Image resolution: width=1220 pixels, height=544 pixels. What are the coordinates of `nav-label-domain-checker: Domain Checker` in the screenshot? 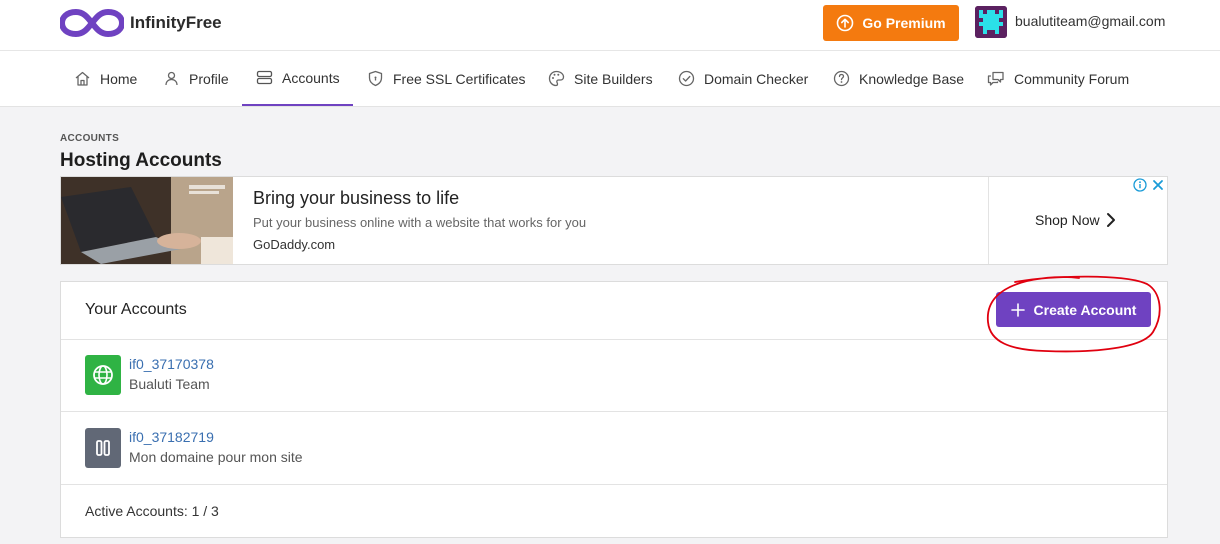 It's located at (756, 78).